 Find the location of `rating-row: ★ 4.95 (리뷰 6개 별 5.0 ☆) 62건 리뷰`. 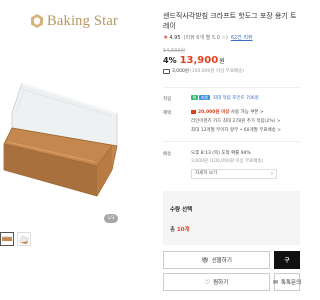

rating-row: ★ 4.95 (리뷰 6개 별 5.0 ☆) 62건 리뷰 is located at coordinates (208, 37).